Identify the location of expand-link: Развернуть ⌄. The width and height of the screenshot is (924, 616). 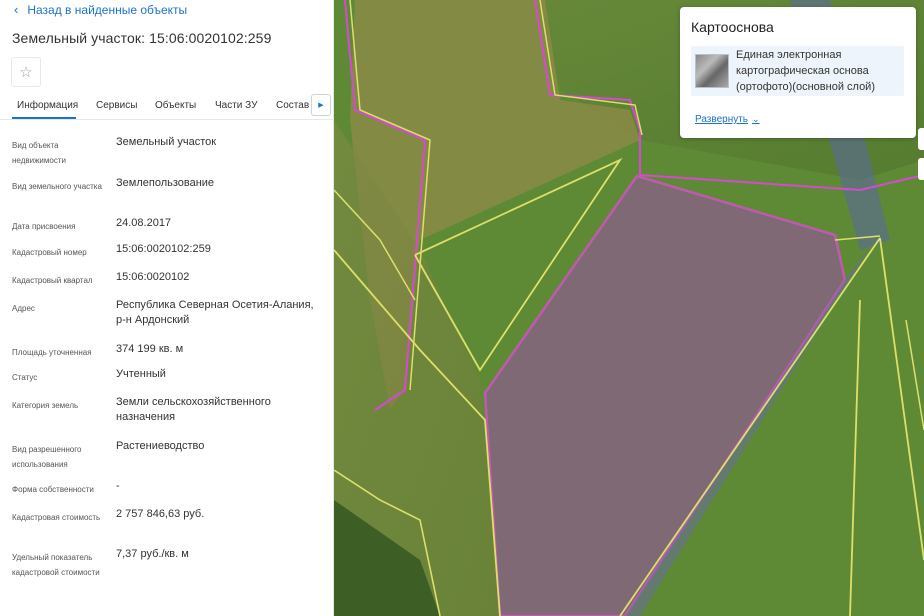
(727, 119).